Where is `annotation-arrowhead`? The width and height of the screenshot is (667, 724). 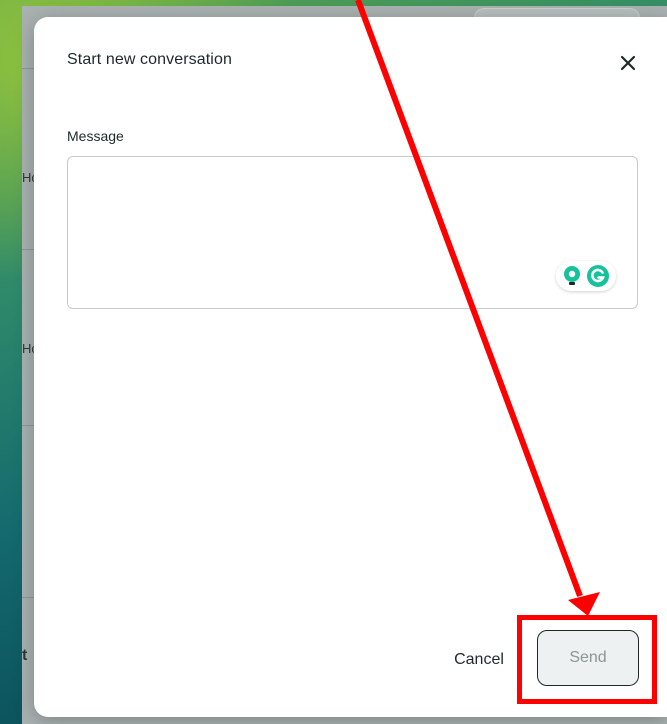
annotation-arrowhead is located at coordinates (584, 604).